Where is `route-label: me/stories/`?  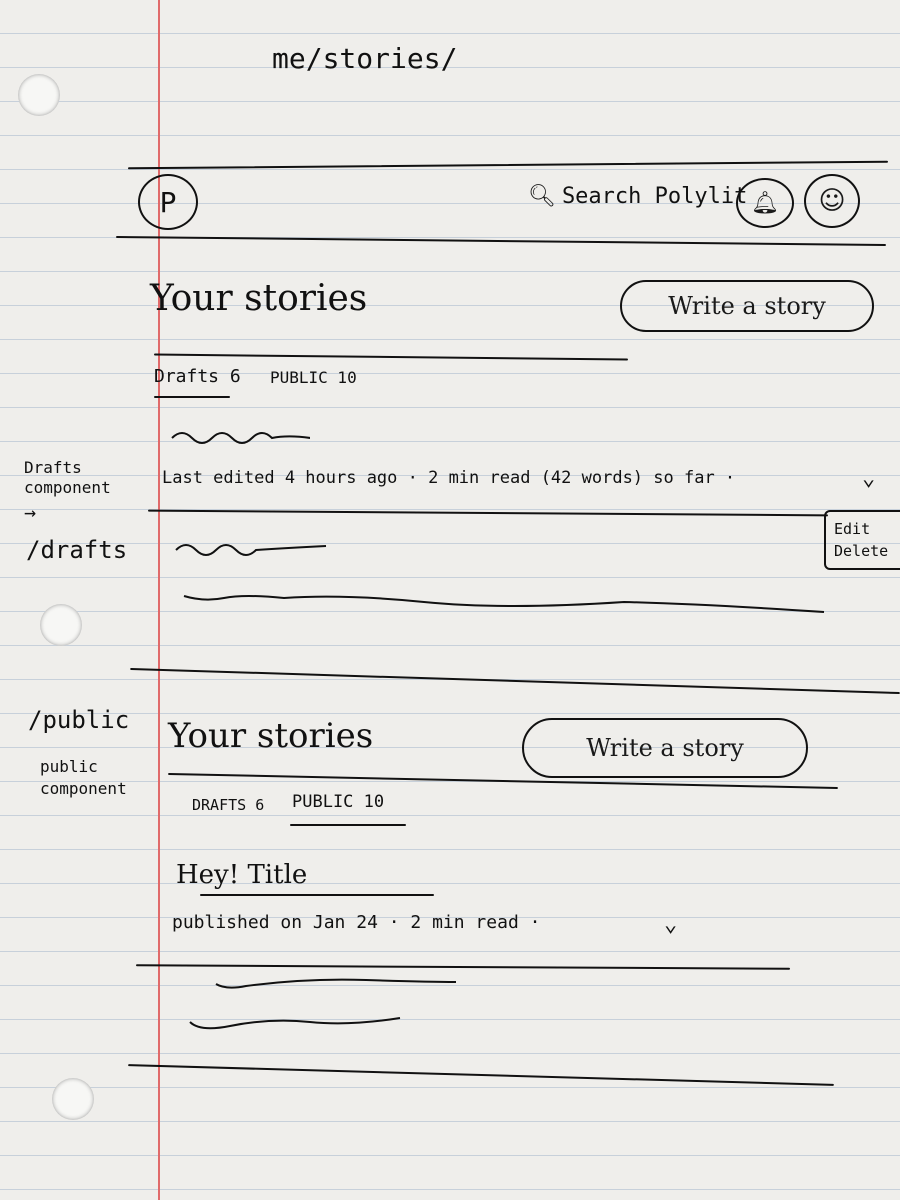
route-label: me/stories/ is located at coordinates (365, 58).